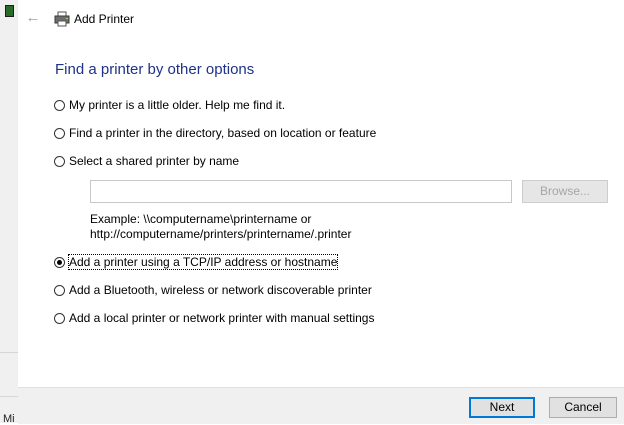 The image size is (624, 425). Describe the element at coordinates (59, 262) in the screenshot. I see `radio-button-selected` at that location.